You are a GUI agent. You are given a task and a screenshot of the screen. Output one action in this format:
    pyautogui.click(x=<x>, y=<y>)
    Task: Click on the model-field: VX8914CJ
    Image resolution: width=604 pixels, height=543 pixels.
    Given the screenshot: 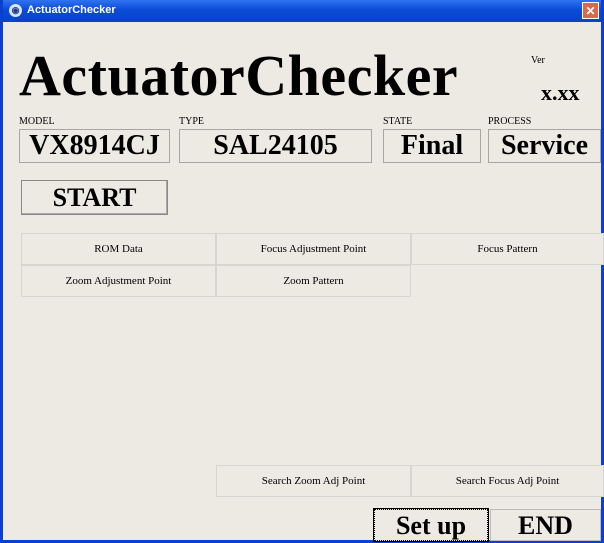 What is the action you would take?
    pyautogui.click(x=94, y=146)
    